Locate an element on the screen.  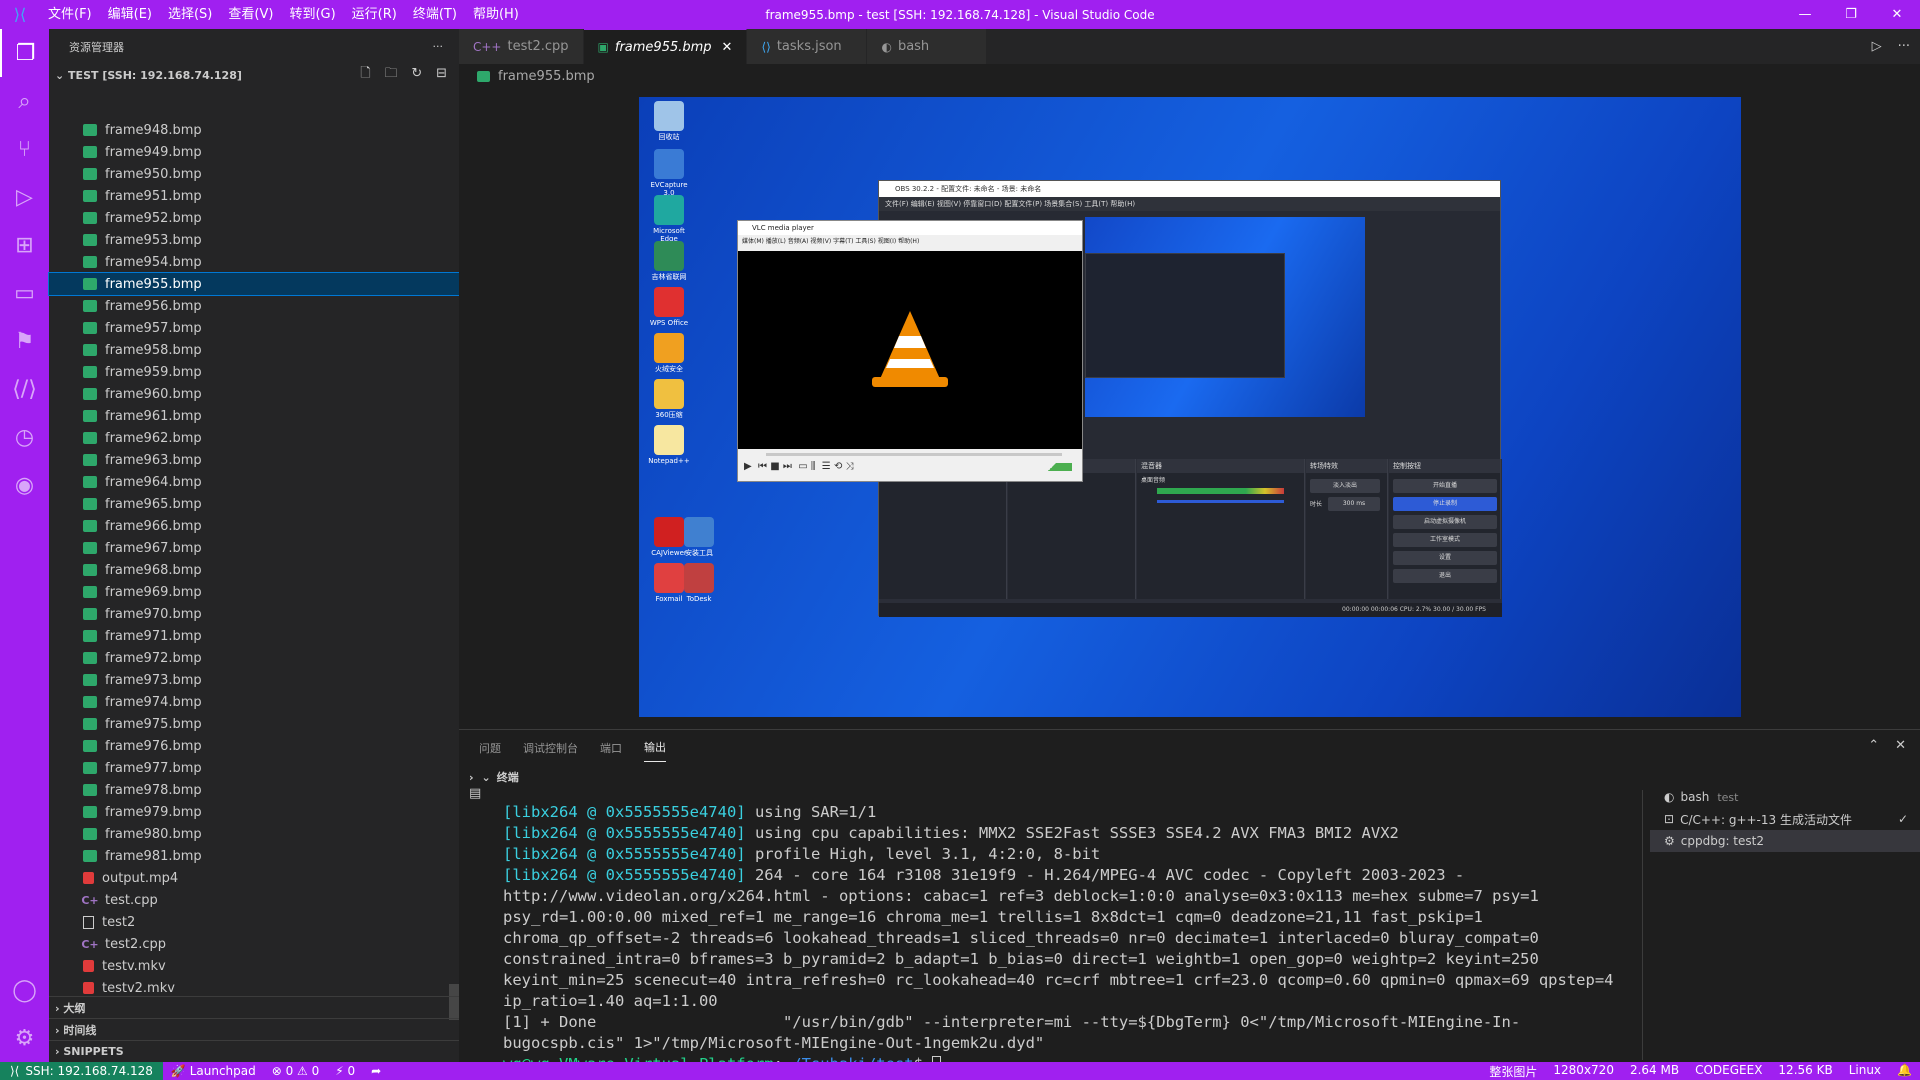
close-tab-icon: ✕ is located at coordinates (727, 47).